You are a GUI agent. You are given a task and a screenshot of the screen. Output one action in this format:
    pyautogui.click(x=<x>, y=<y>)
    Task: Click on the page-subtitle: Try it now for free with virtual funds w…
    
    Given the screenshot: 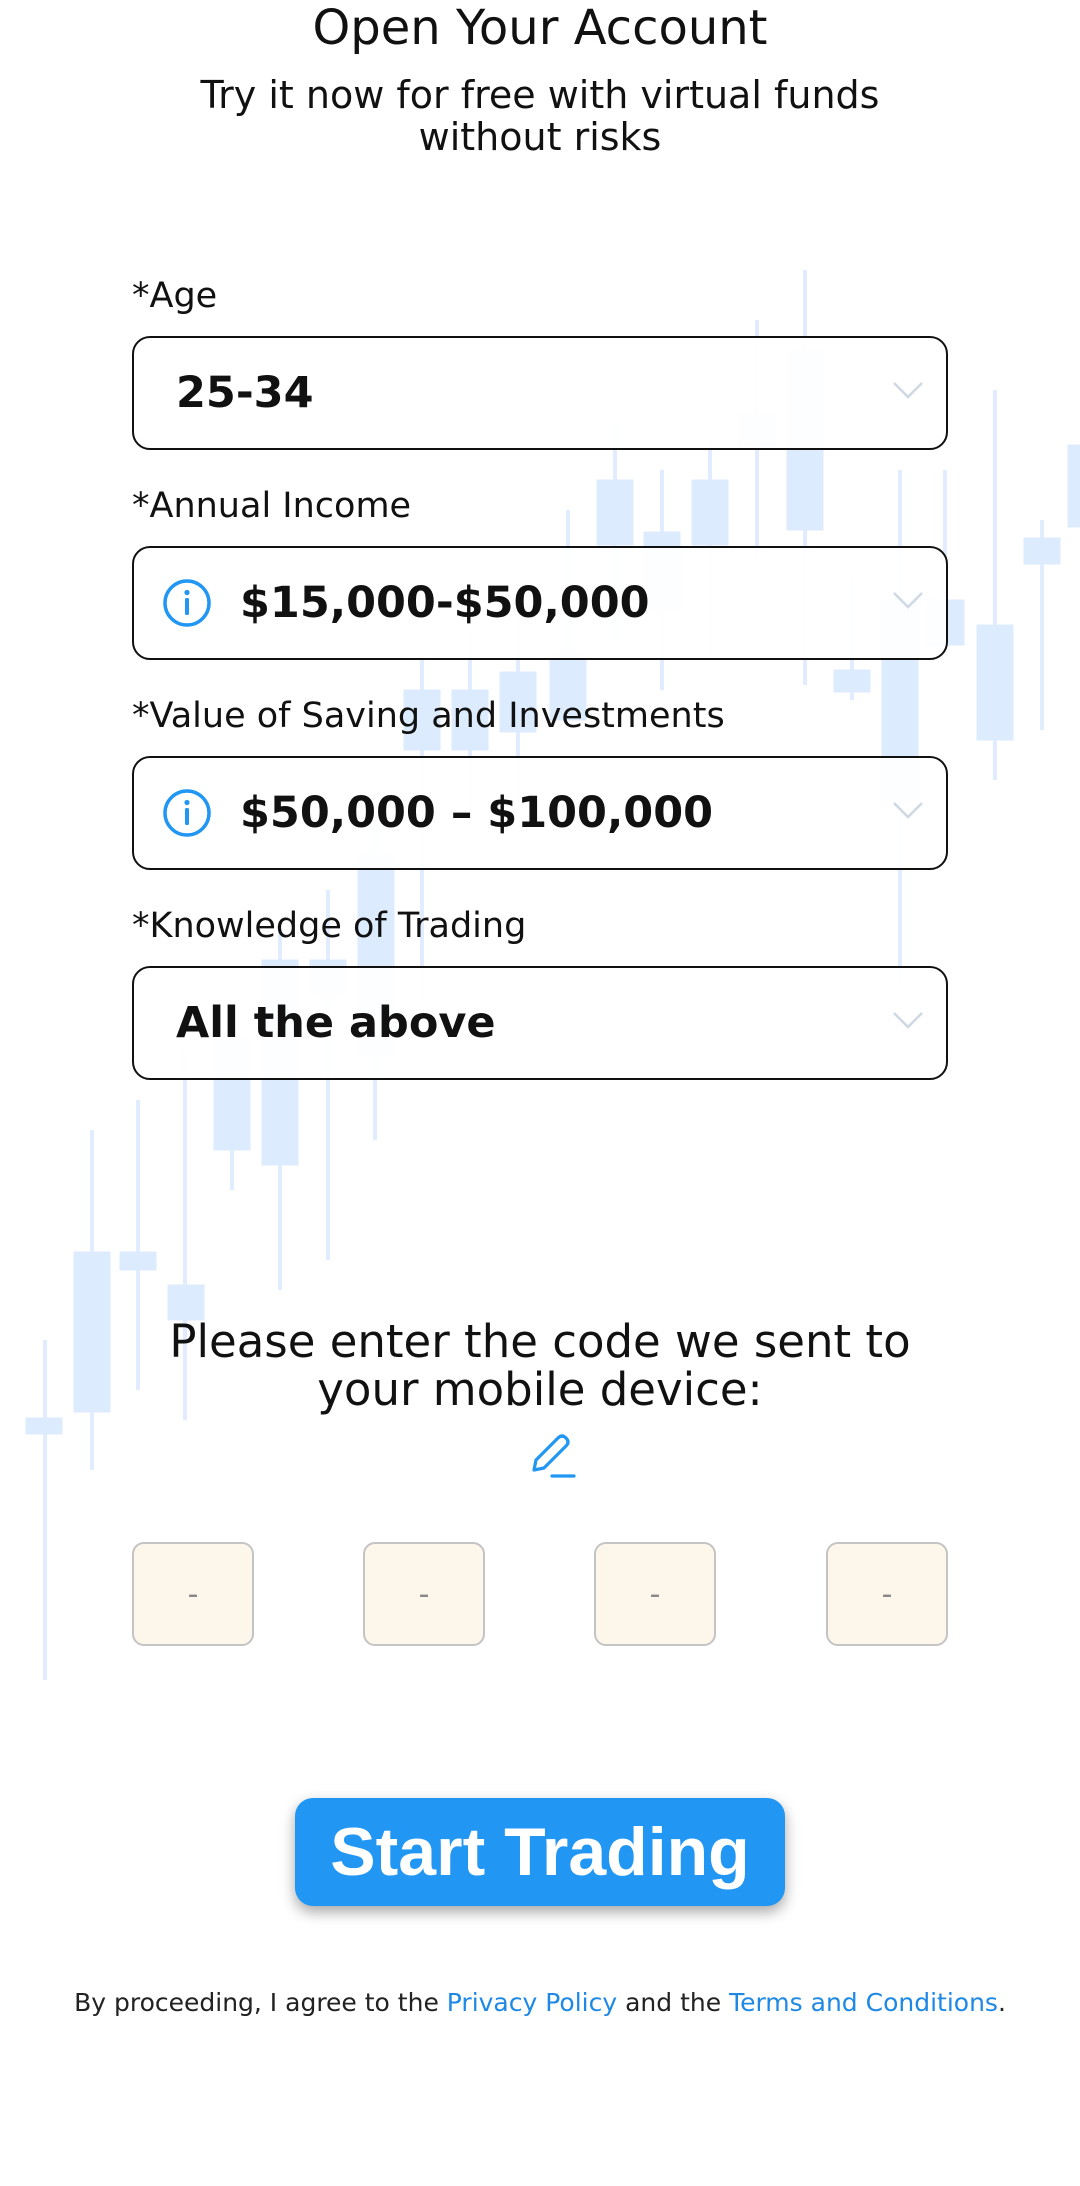 What is the action you would take?
    pyautogui.click(x=540, y=116)
    